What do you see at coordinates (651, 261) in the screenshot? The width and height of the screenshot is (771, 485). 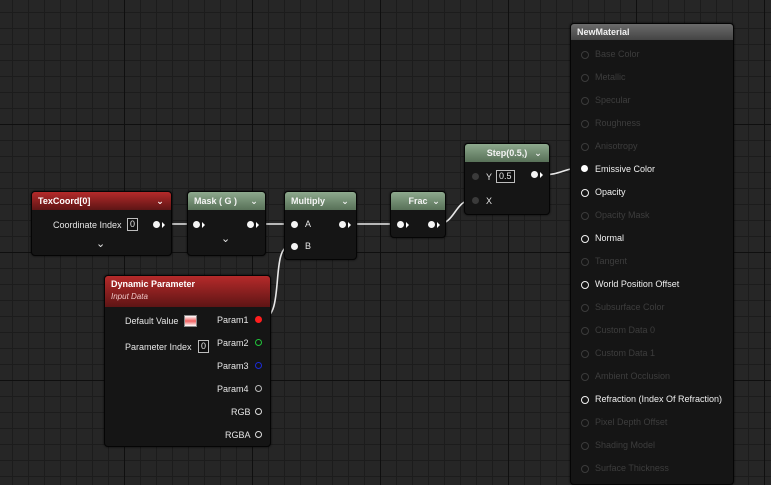 I see `material-input-row: Tangent` at bounding box center [651, 261].